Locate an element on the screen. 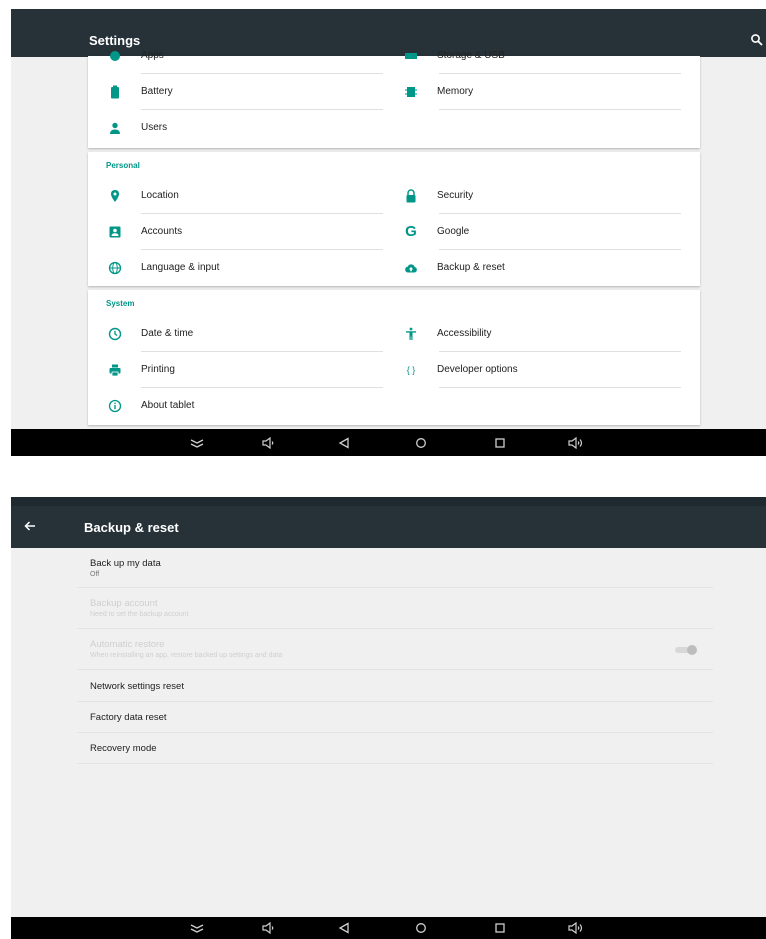  toggle-thumb is located at coordinates (692, 650).